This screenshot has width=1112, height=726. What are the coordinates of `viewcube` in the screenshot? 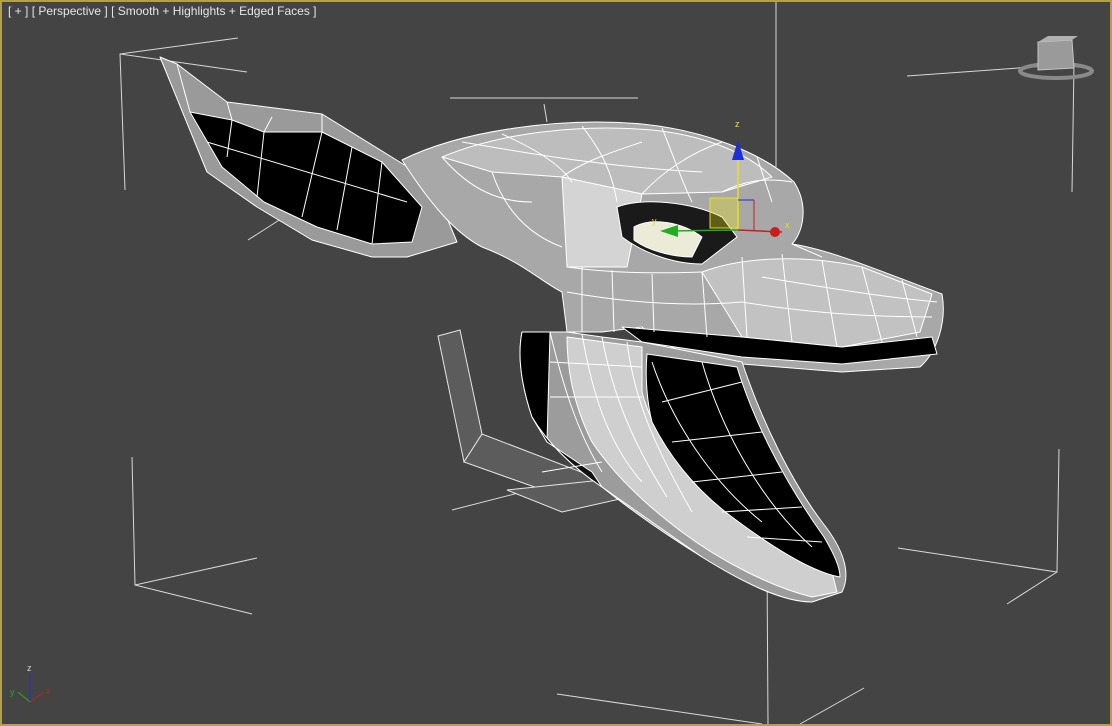 It's located at (1056, 58).